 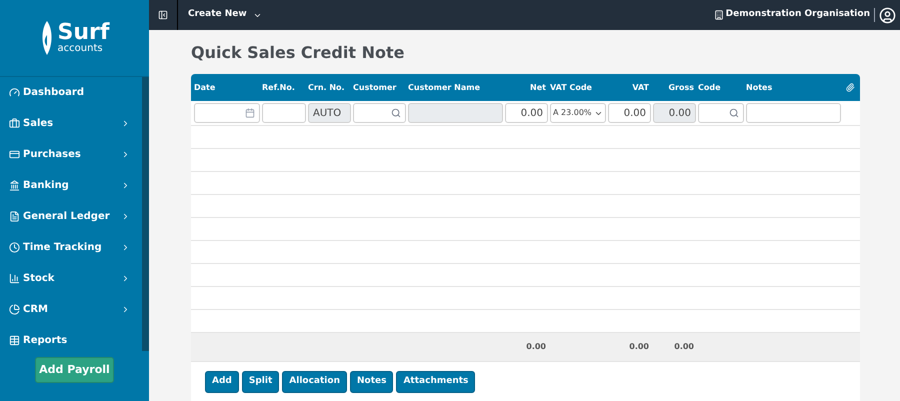 I want to click on column-header: Code, so click(x=709, y=87).